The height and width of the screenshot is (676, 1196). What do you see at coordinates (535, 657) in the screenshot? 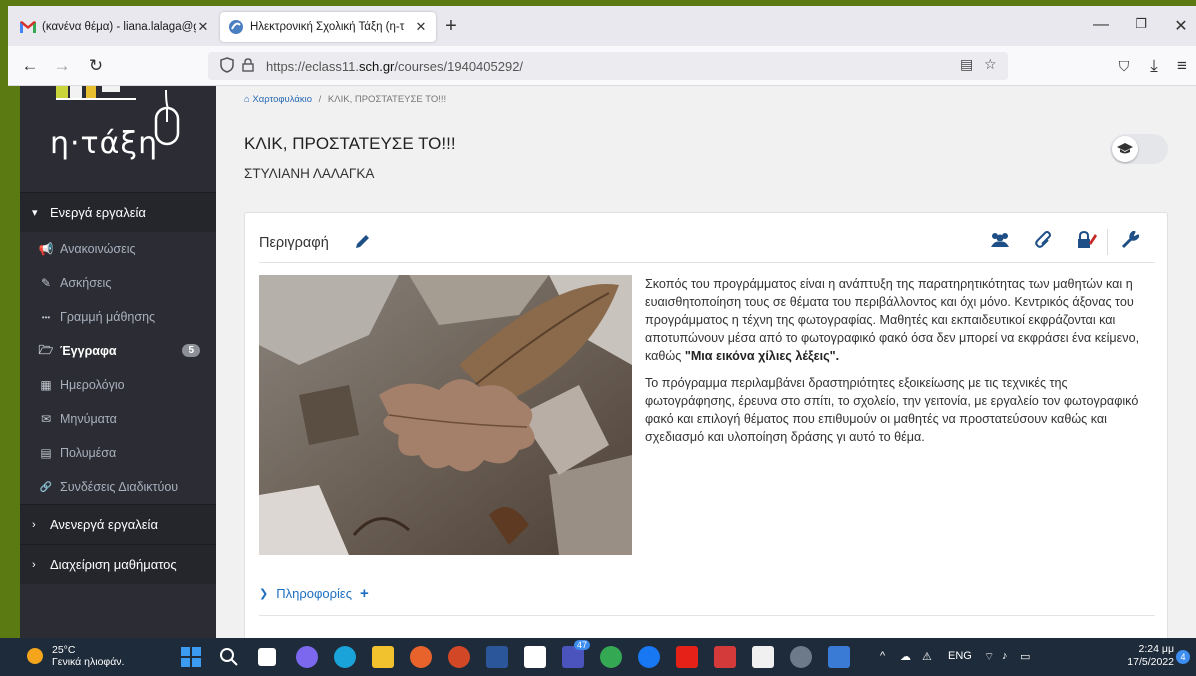
I see `store-icon` at bounding box center [535, 657].